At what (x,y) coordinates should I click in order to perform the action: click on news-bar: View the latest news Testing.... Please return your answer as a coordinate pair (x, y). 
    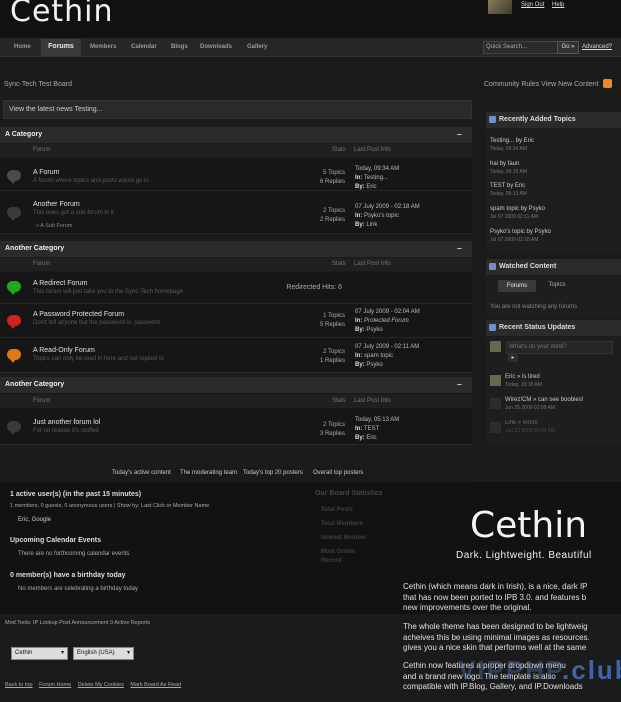
    Looking at the image, I should click on (237, 109).